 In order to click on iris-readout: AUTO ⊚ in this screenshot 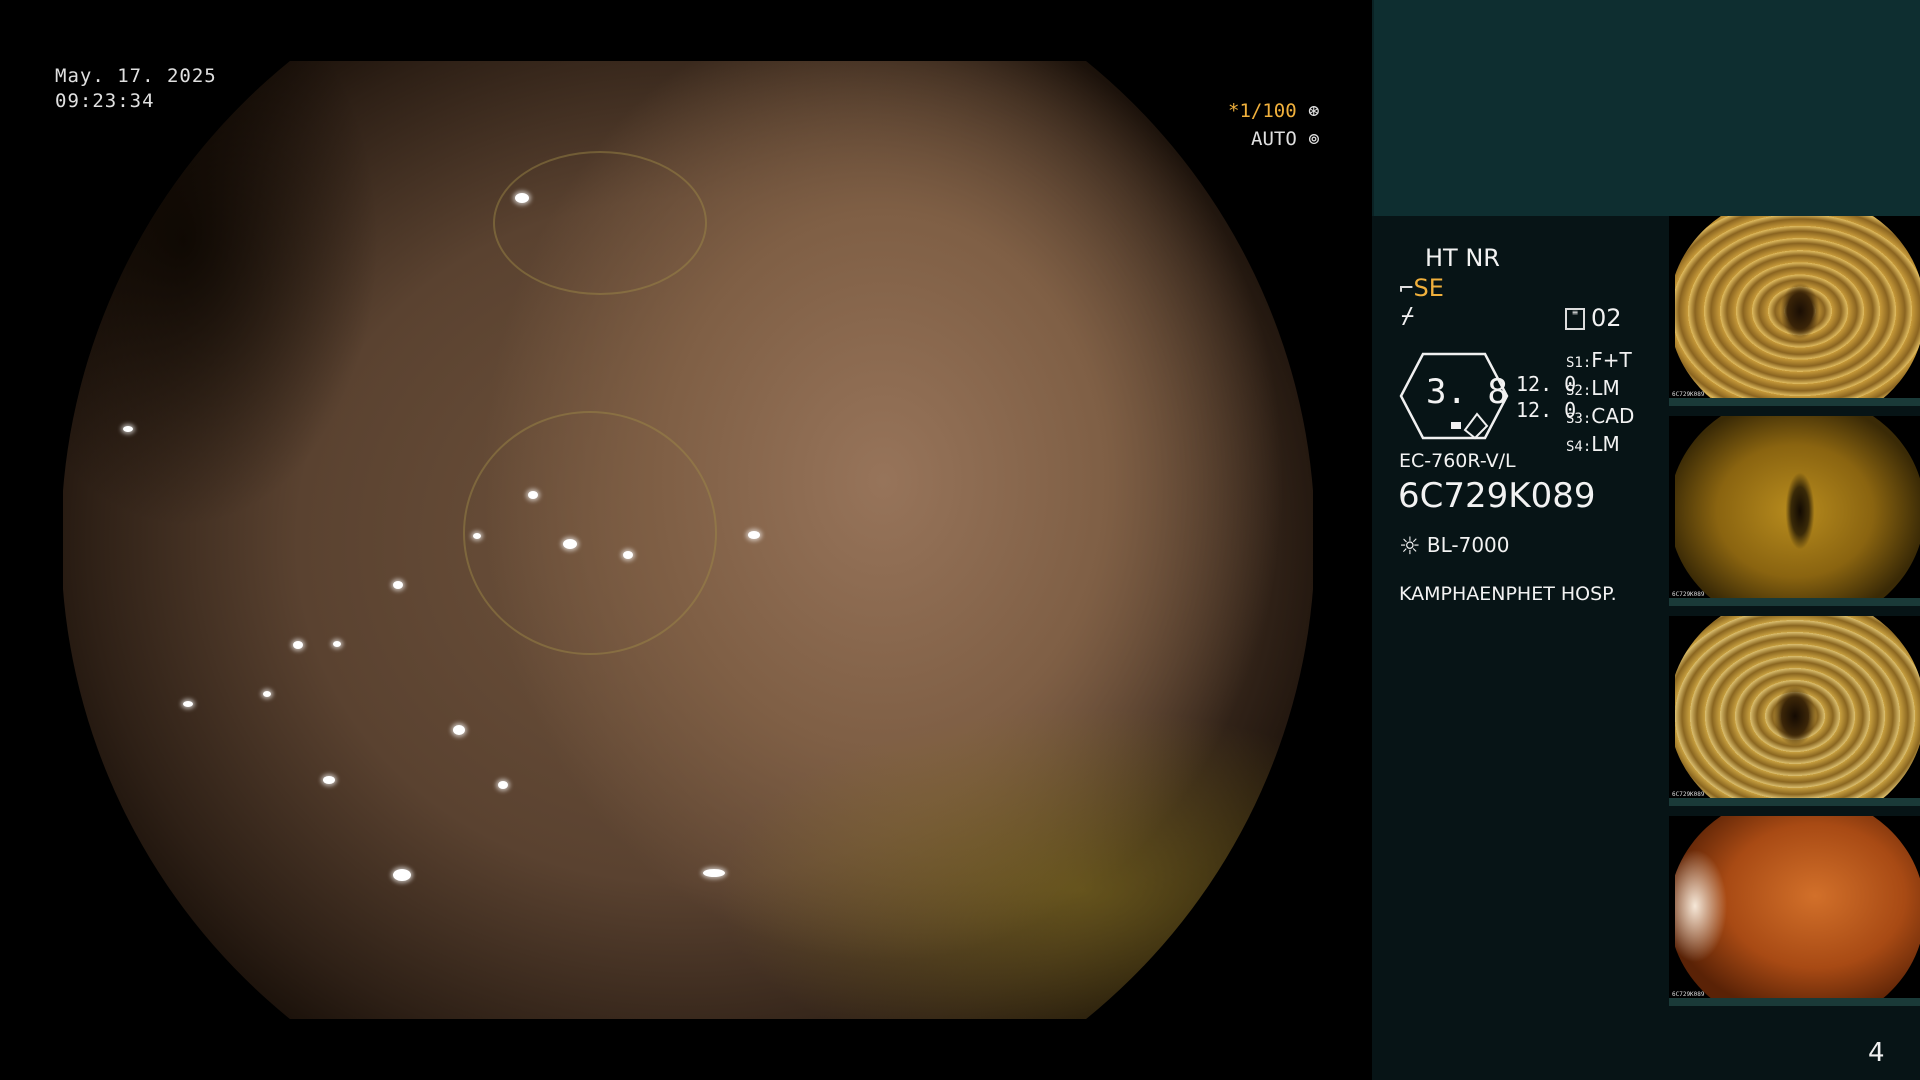, I will do `click(1285, 139)`.